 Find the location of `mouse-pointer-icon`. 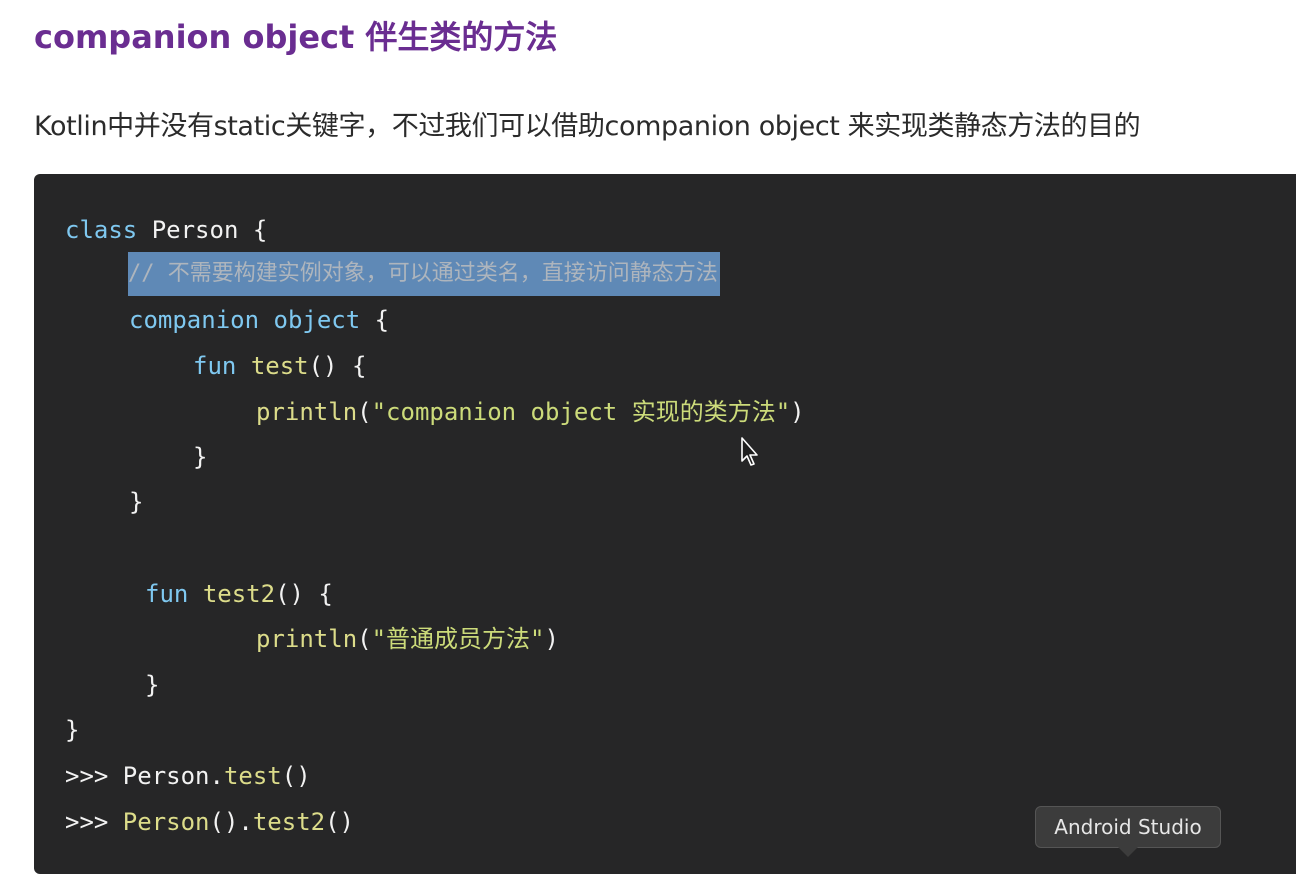

mouse-pointer-icon is located at coordinates (749, 451).